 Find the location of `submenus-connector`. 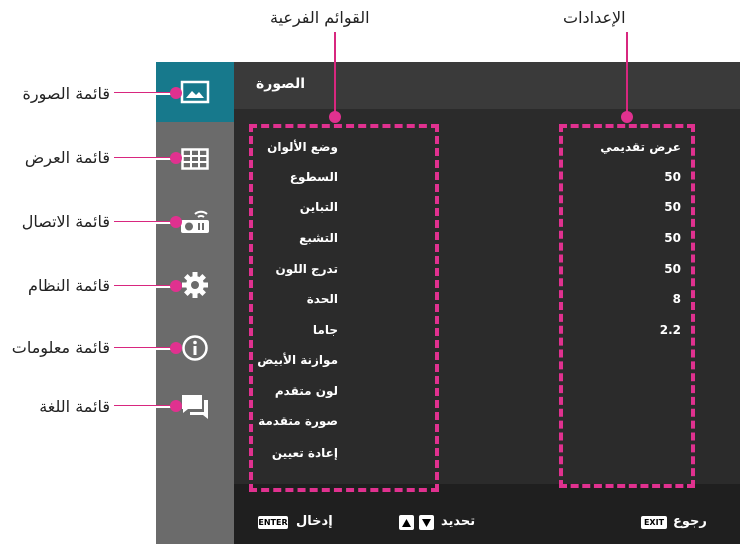

submenus-connector is located at coordinates (335, 72).